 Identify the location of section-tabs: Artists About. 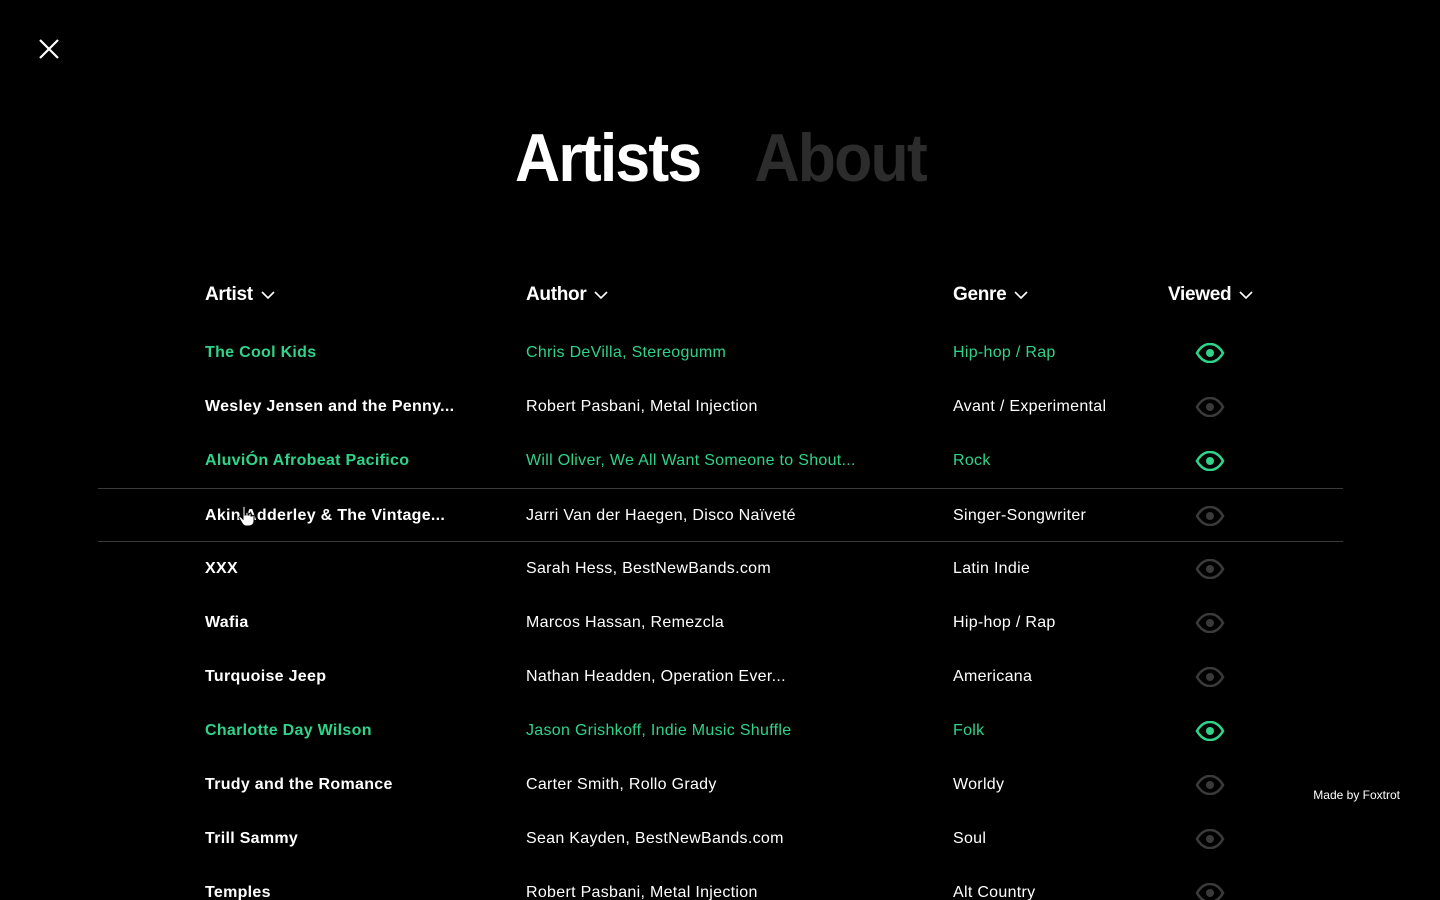
(720, 158).